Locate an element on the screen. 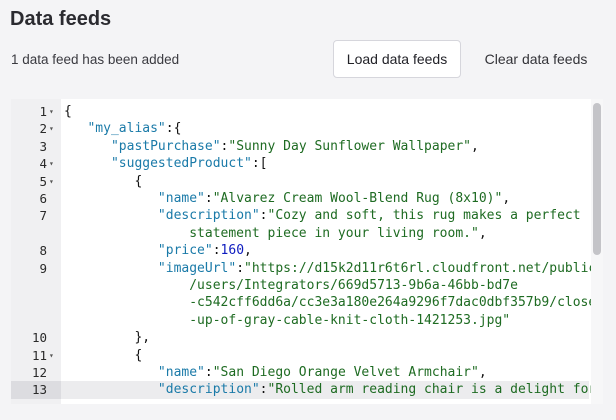 This screenshot has height=420, width=616. code-token: "imageUrl" is located at coordinates (197, 268).